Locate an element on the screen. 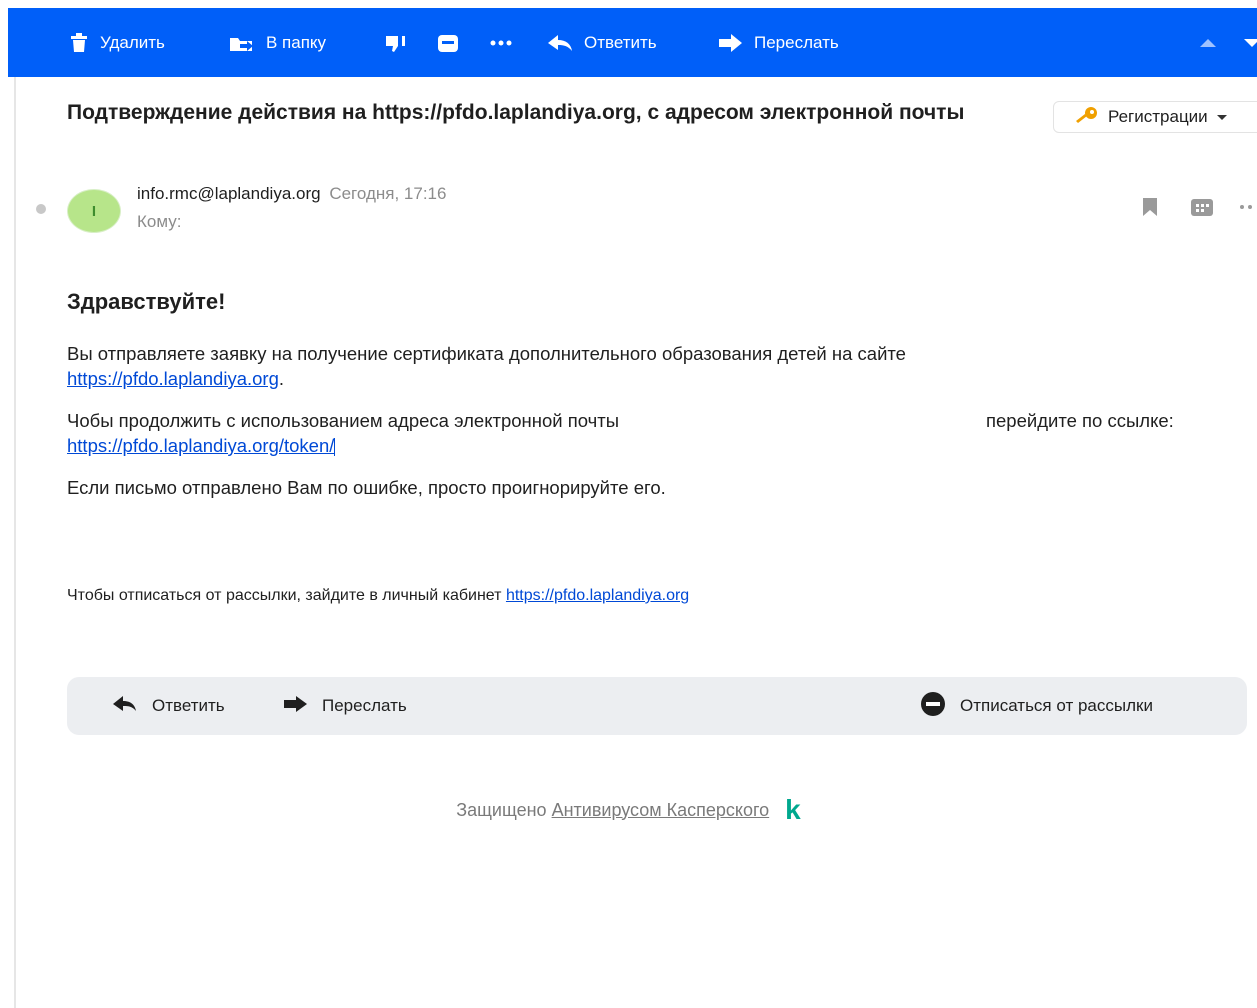 This screenshot has width=1257, height=1008. bottom-forward-button: Переслать is located at coordinates (344, 706).